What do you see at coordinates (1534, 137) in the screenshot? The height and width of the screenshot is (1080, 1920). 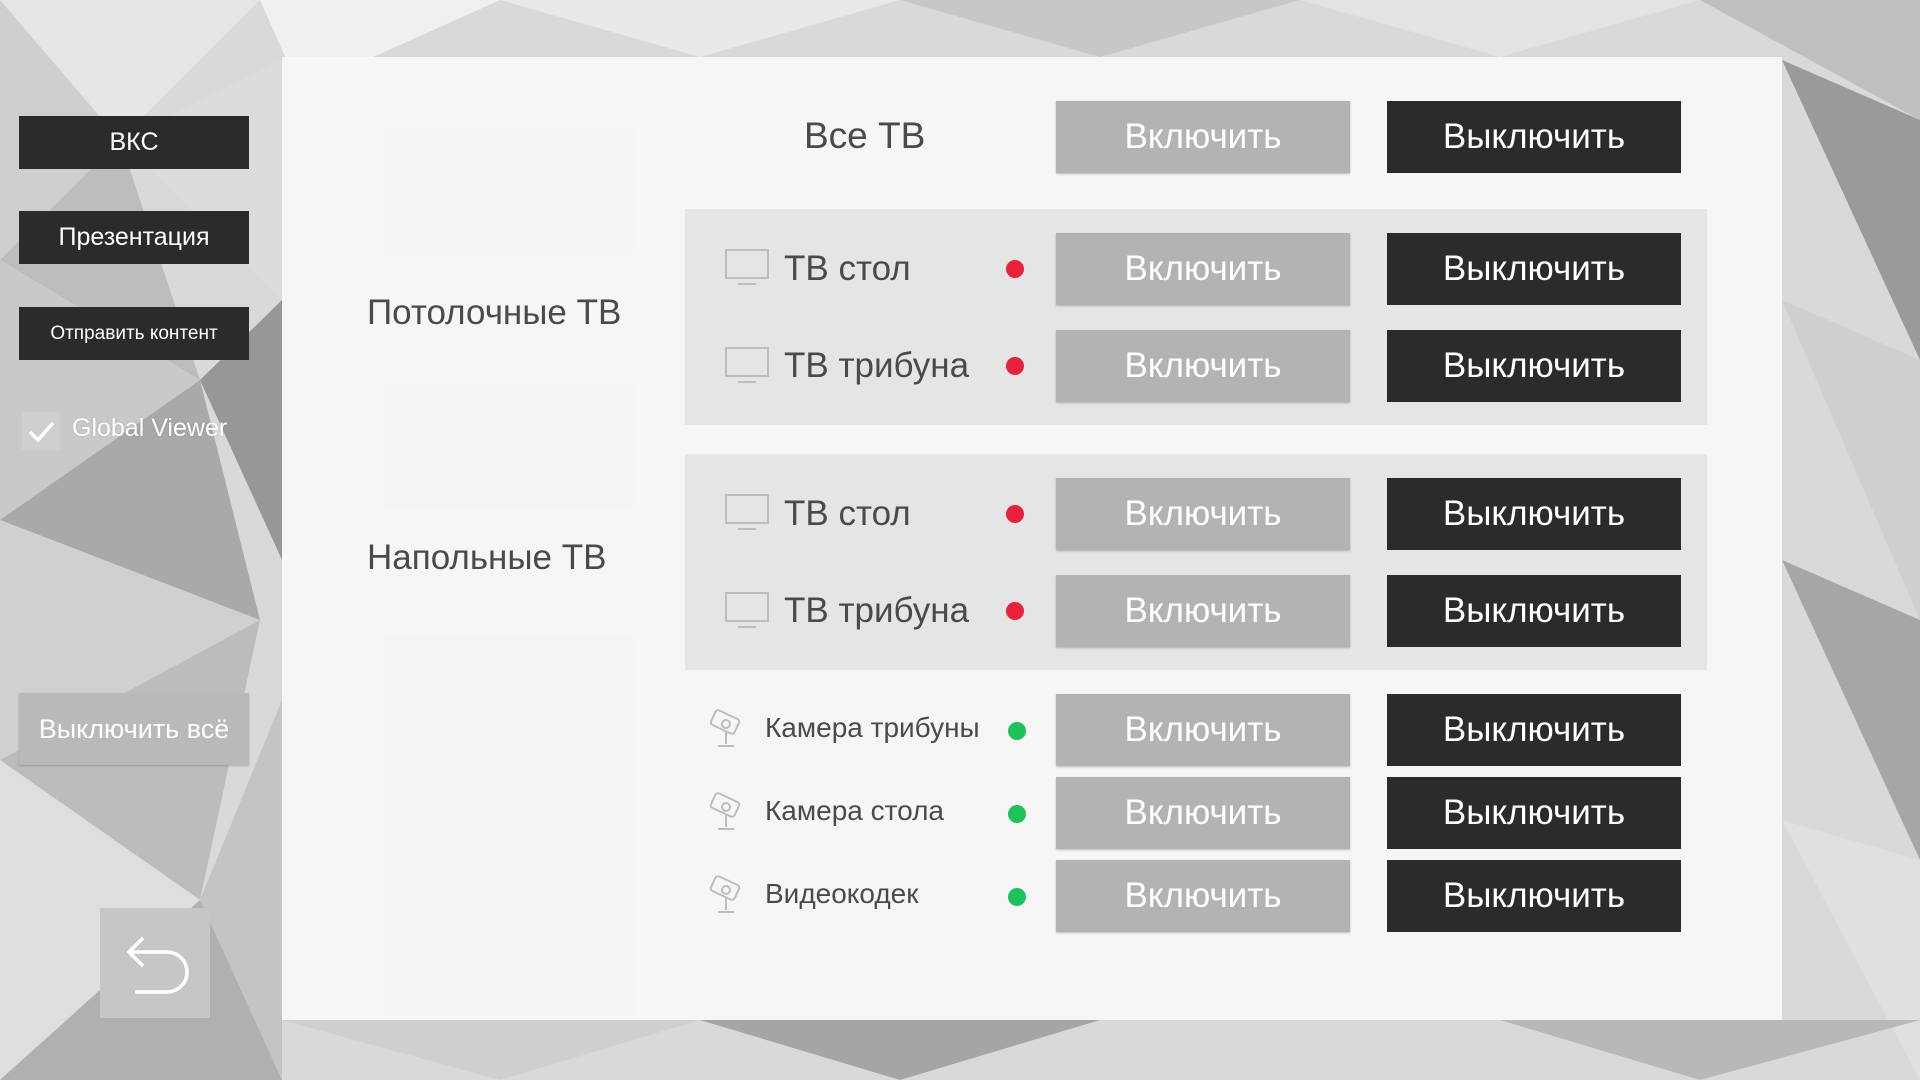 I see `all-tv-off-button: Выключить` at bounding box center [1534, 137].